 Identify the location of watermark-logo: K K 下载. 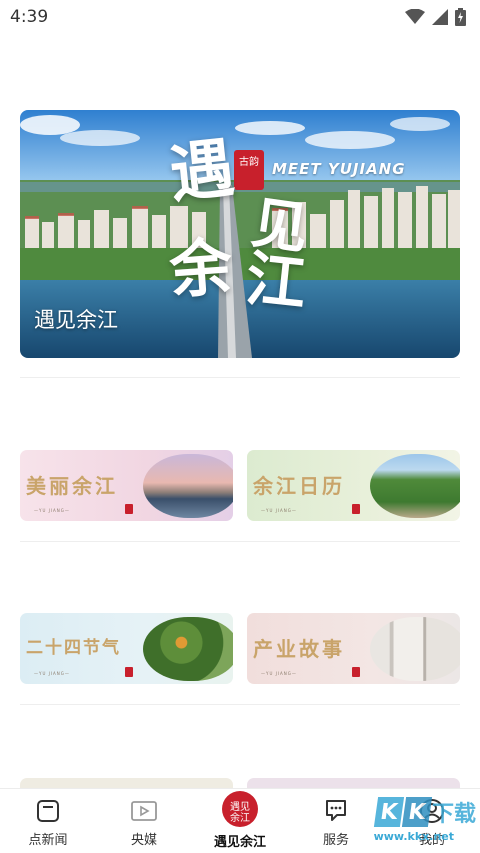
(424, 812).